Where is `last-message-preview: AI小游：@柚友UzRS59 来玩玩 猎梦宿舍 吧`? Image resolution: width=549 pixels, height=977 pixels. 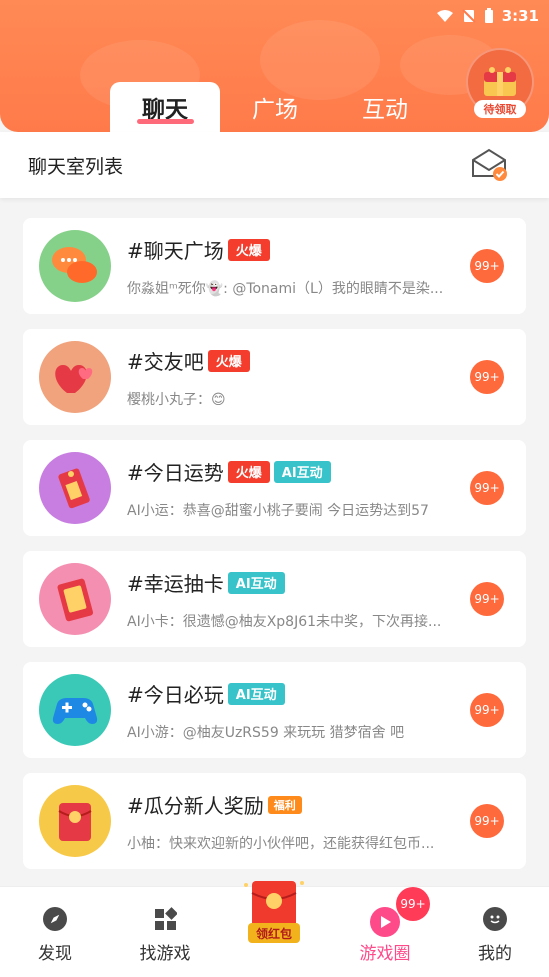
last-message-preview: AI小游：@柚友UzRS59 来玩玩 猎梦宿舍 吧 is located at coordinates (266, 733).